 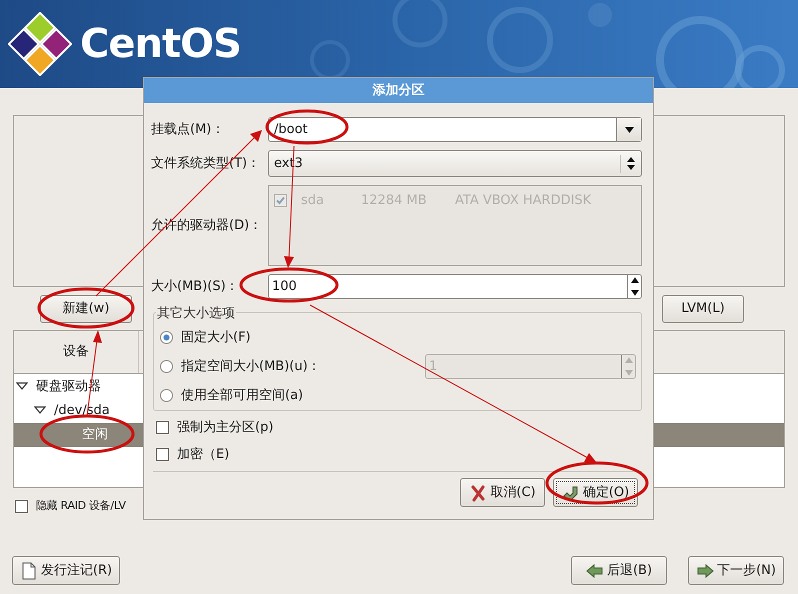 I want to click on checkbox-label: 强制为主分区(p), so click(x=225, y=427).